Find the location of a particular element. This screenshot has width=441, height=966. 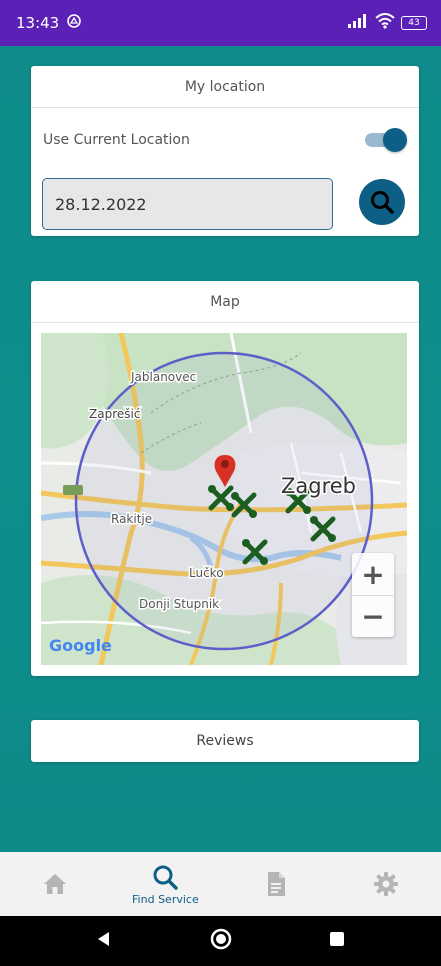

nav-find-service: Find Service is located at coordinates (165, 884).